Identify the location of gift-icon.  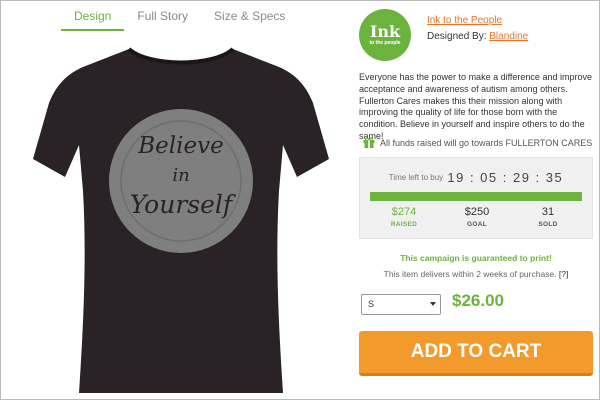
(369, 142).